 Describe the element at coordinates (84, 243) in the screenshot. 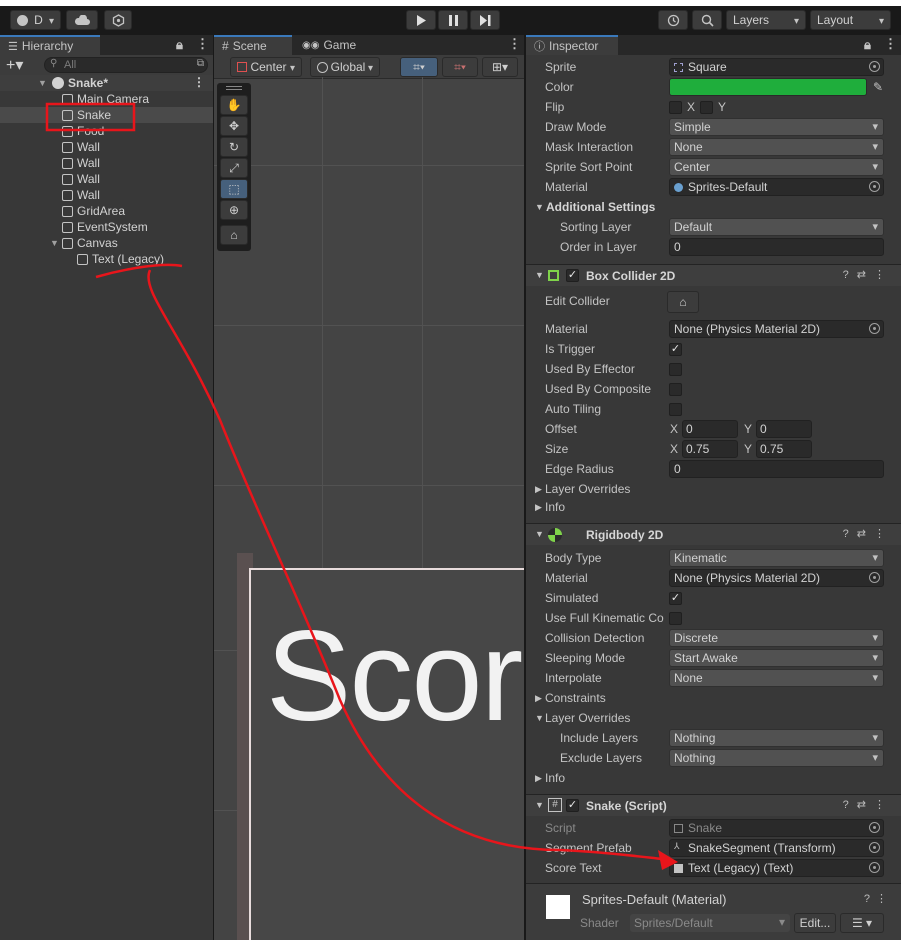

I see `list-item: ▼ Canvas` at that location.